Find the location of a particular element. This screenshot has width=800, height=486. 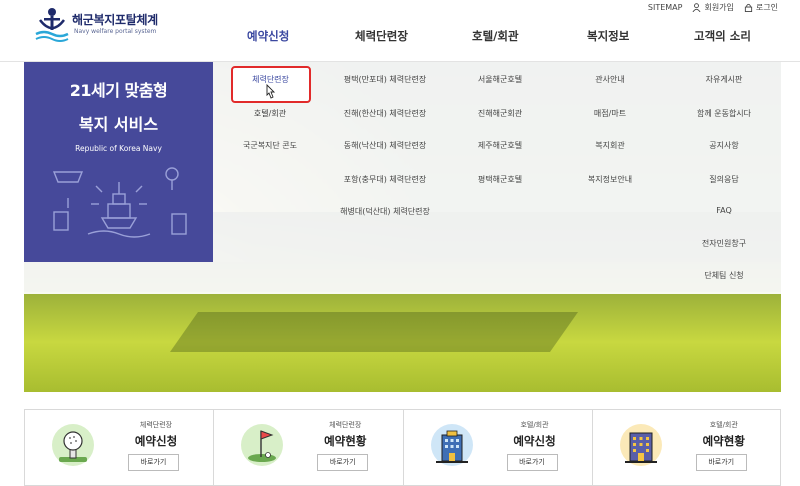

menu-jeju-hotel: 제주해군호텔 is located at coordinates (500, 145).